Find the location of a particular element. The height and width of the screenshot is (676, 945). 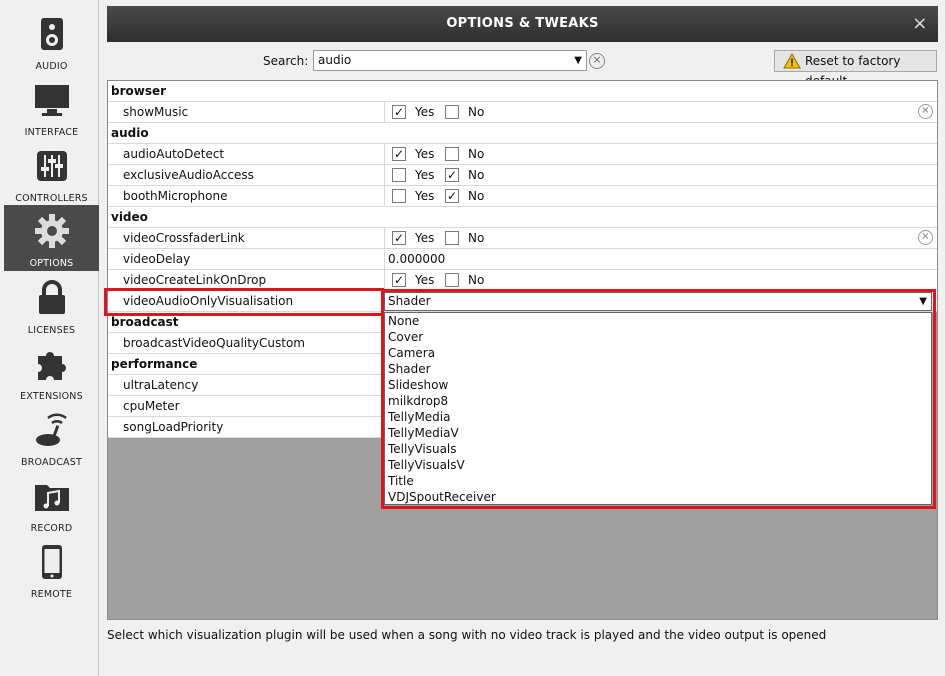

sidebar-item-licenses: LICENSES is located at coordinates (51, 305).